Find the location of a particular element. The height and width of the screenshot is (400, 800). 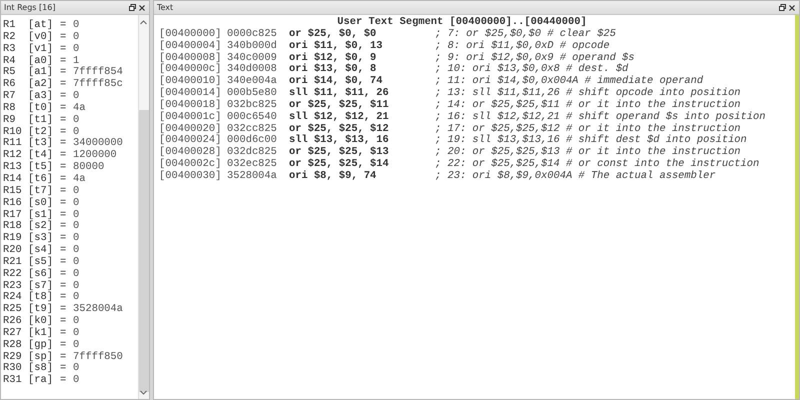

register-name: [a3] is located at coordinates (41, 96).